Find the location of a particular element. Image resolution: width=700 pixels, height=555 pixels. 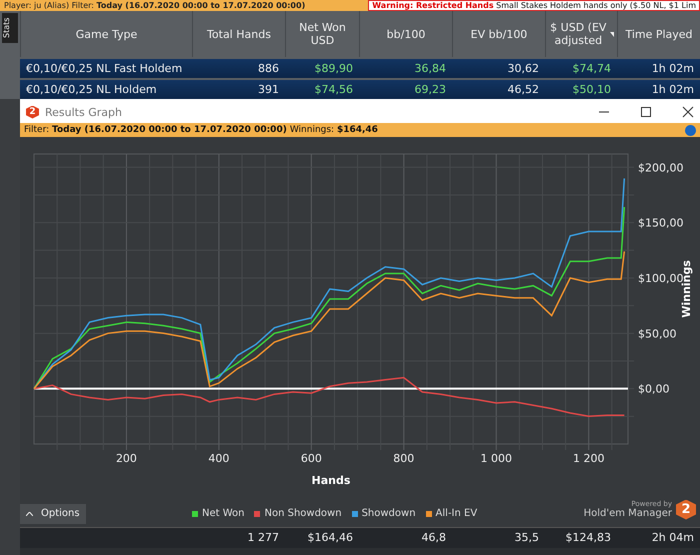

winnings-text: Winnings: $164,46 is located at coordinates (334, 130).